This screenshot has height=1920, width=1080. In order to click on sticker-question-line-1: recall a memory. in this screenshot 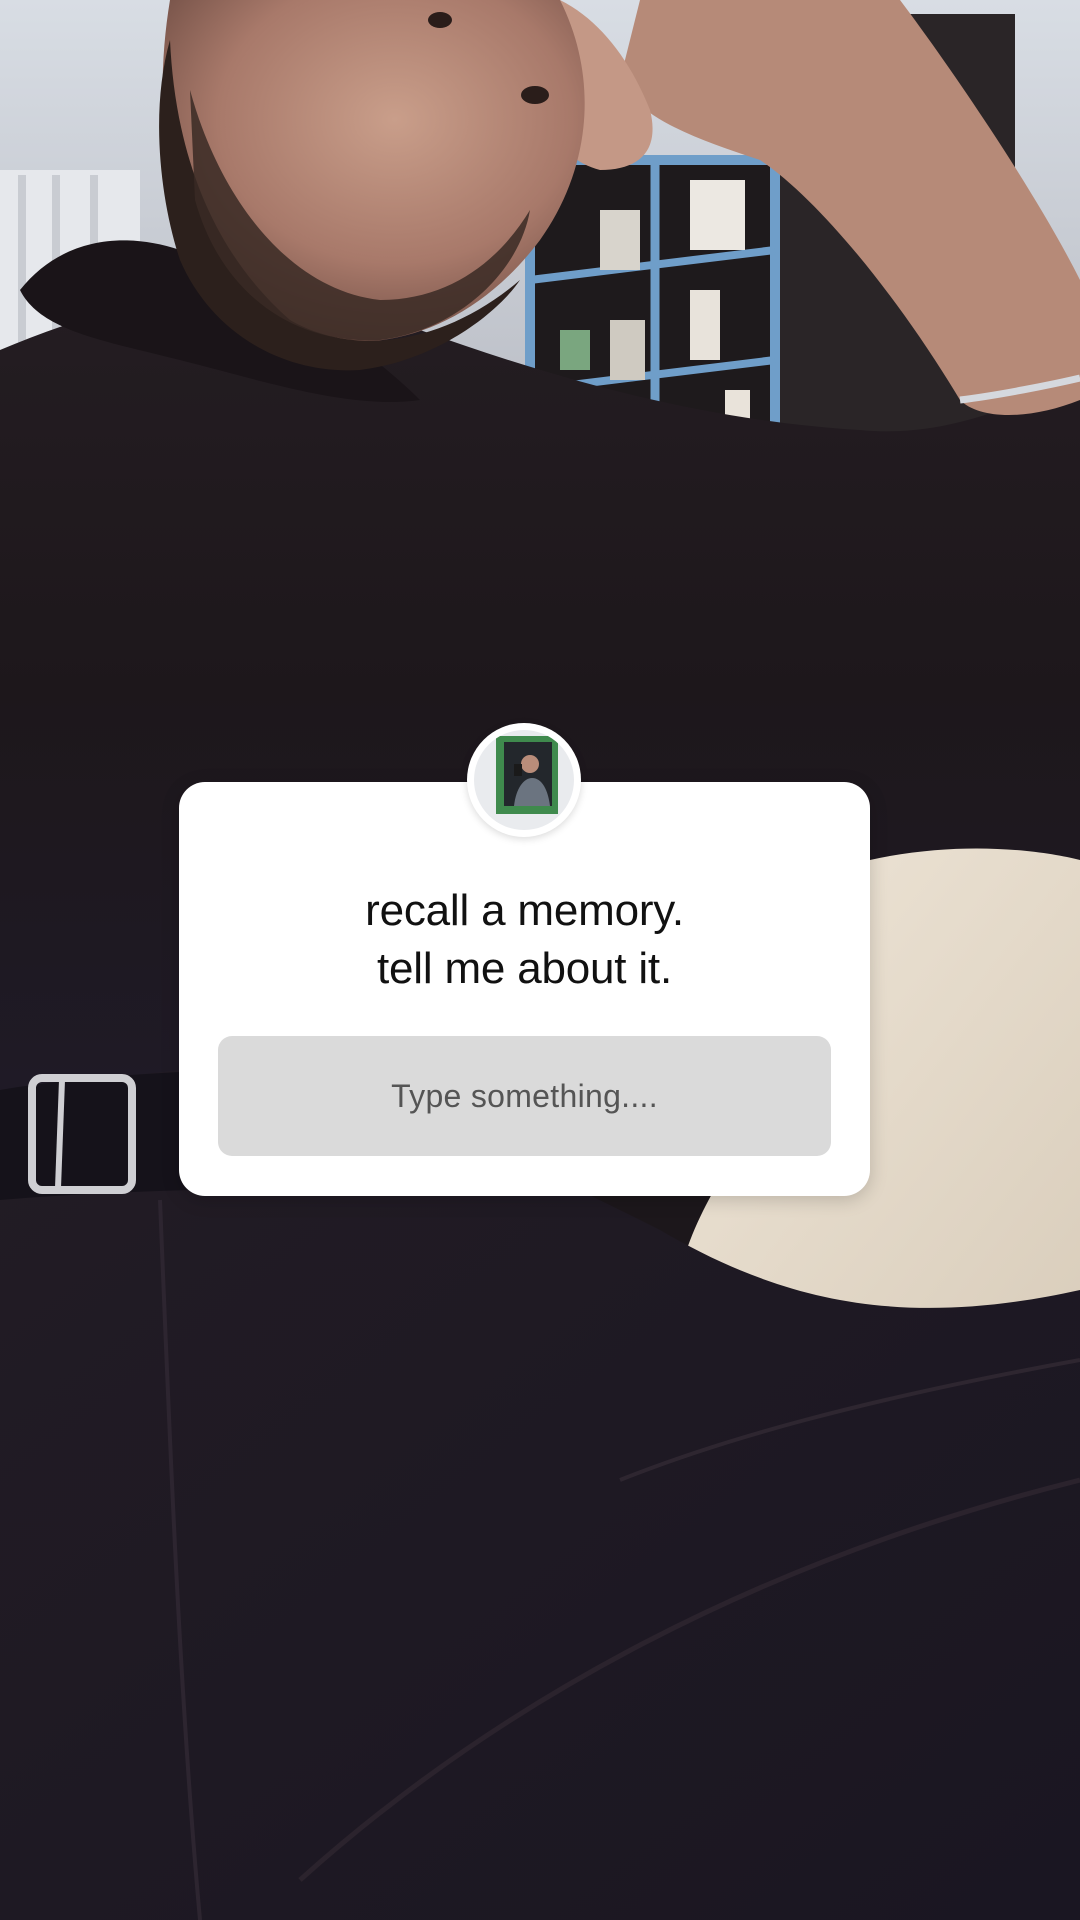, I will do `click(524, 910)`.